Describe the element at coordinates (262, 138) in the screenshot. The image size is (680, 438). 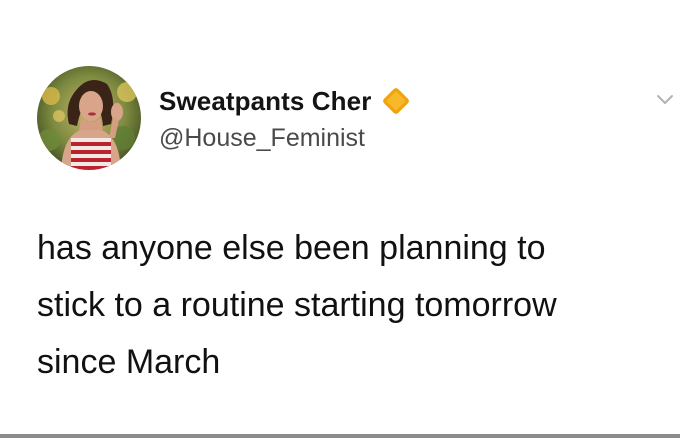
I see `author-handle: @House_Feminist` at that location.